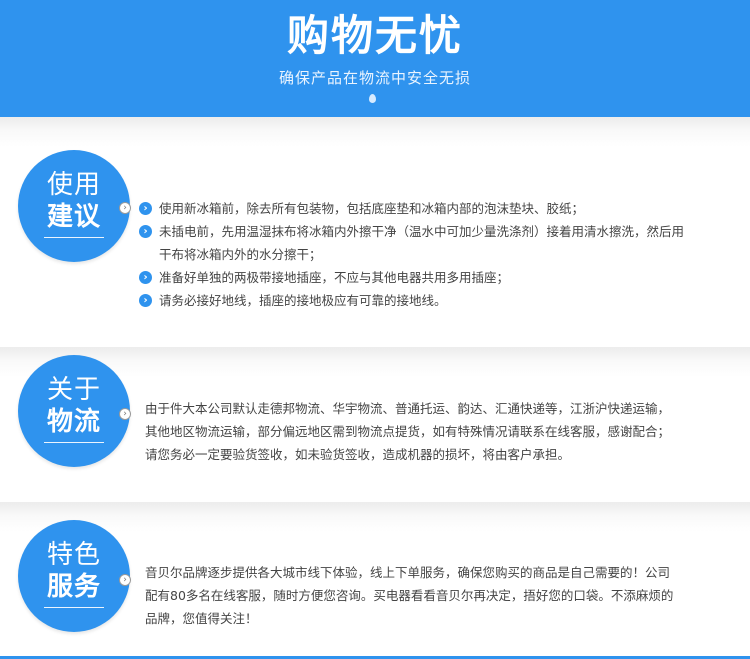  What do you see at coordinates (303, 300) in the screenshot?
I see `list-item: 请务必接好地线，插座的接地极应有可靠的接地线。` at bounding box center [303, 300].